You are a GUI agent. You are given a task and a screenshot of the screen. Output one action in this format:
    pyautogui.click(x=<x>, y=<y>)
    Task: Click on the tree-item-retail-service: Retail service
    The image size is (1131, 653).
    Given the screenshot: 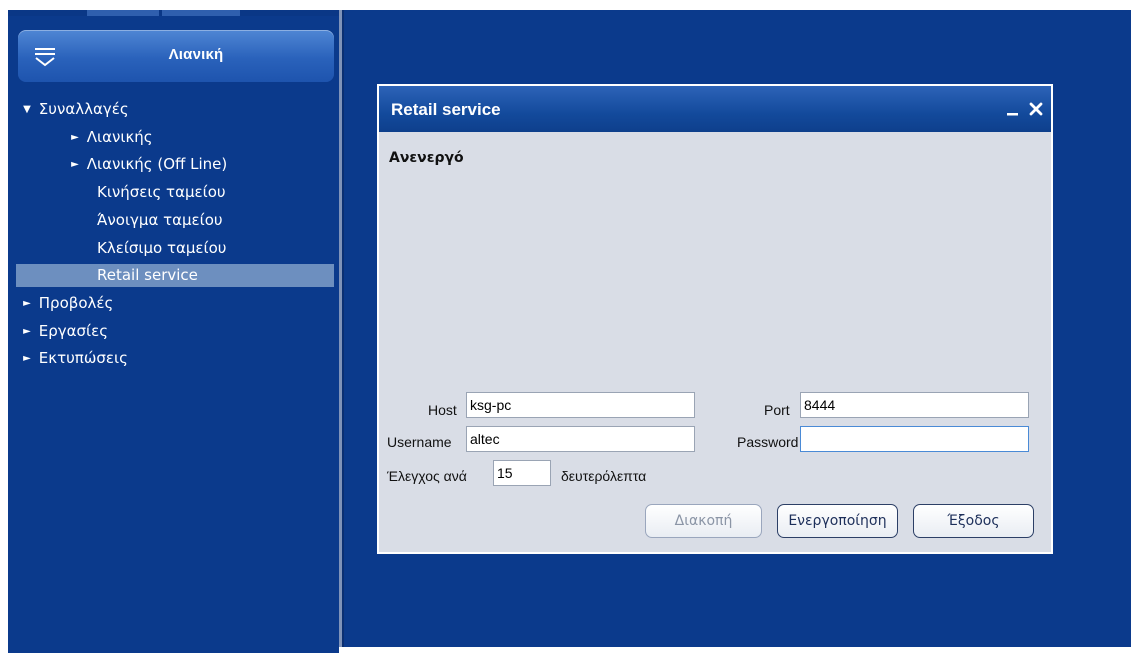 What is the action you would take?
    pyautogui.click(x=175, y=275)
    